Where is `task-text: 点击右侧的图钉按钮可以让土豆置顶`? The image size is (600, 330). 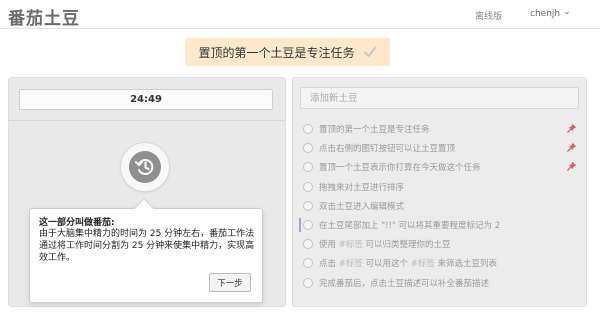
task-text: 点击右侧的图钉按钮可以让土豆置顶 is located at coordinates (387, 148).